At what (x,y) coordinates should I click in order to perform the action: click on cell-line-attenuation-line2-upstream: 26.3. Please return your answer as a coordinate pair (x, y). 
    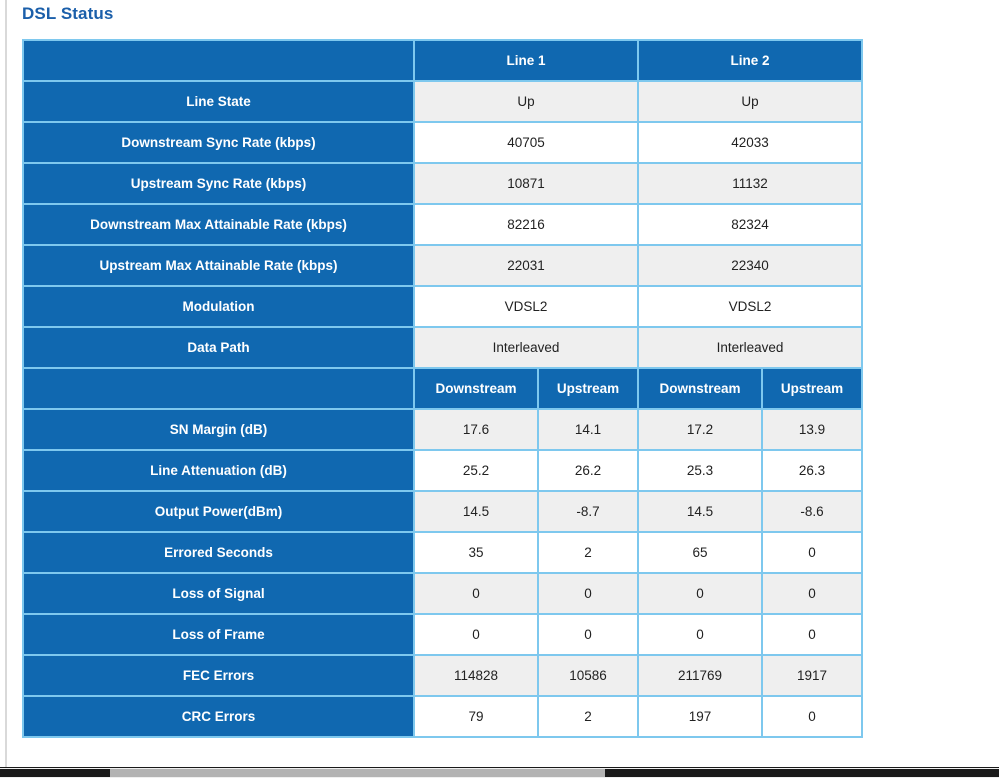
    Looking at the image, I should click on (812, 470).